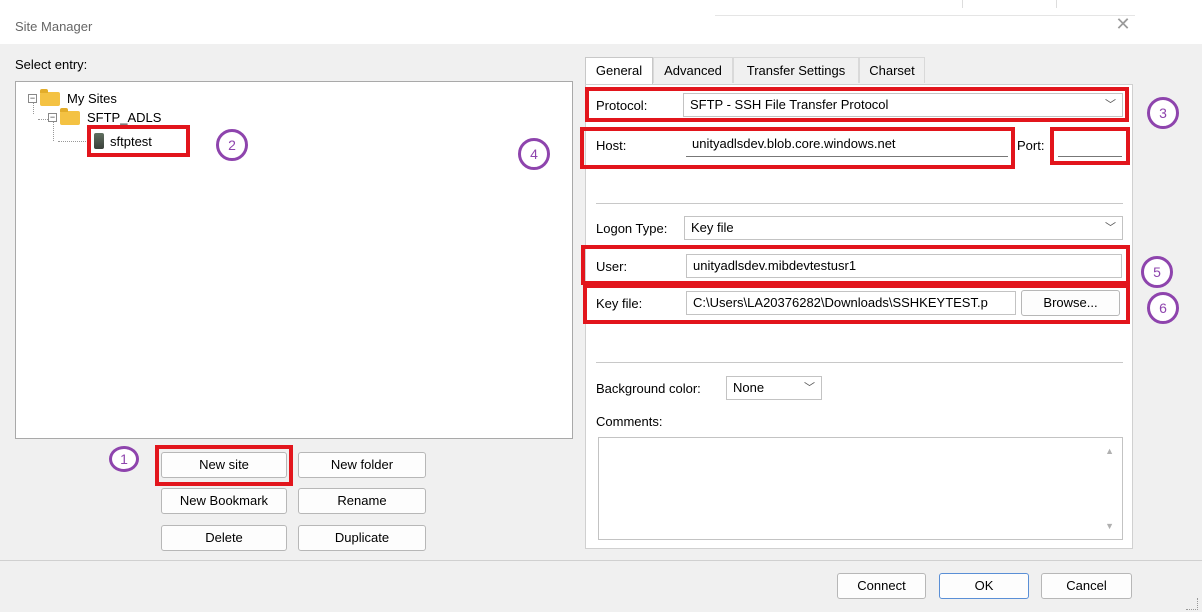 This screenshot has height=612, width=1202. What do you see at coordinates (1090, 146) in the screenshot?
I see `highlight-box-port` at bounding box center [1090, 146].